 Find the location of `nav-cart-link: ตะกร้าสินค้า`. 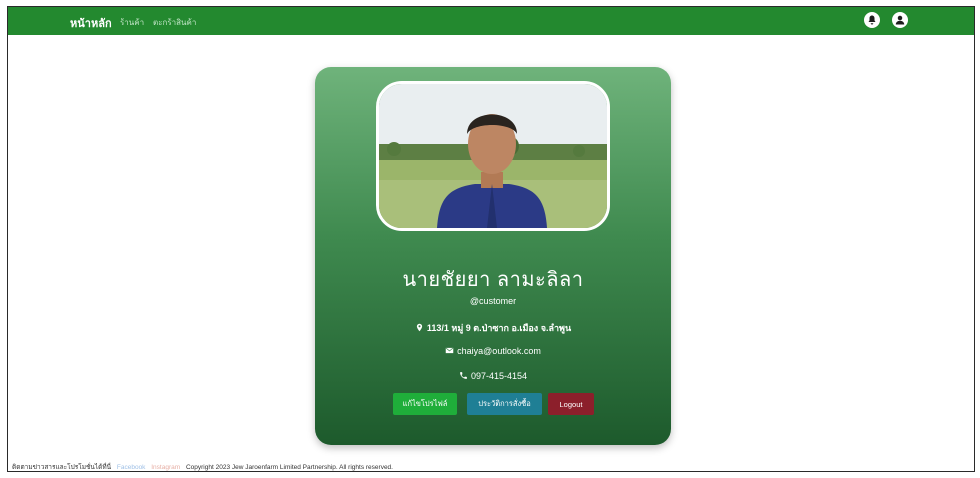

nav-cart-link: ตะกร้าสินค้า is located at coordinates (174, 22).